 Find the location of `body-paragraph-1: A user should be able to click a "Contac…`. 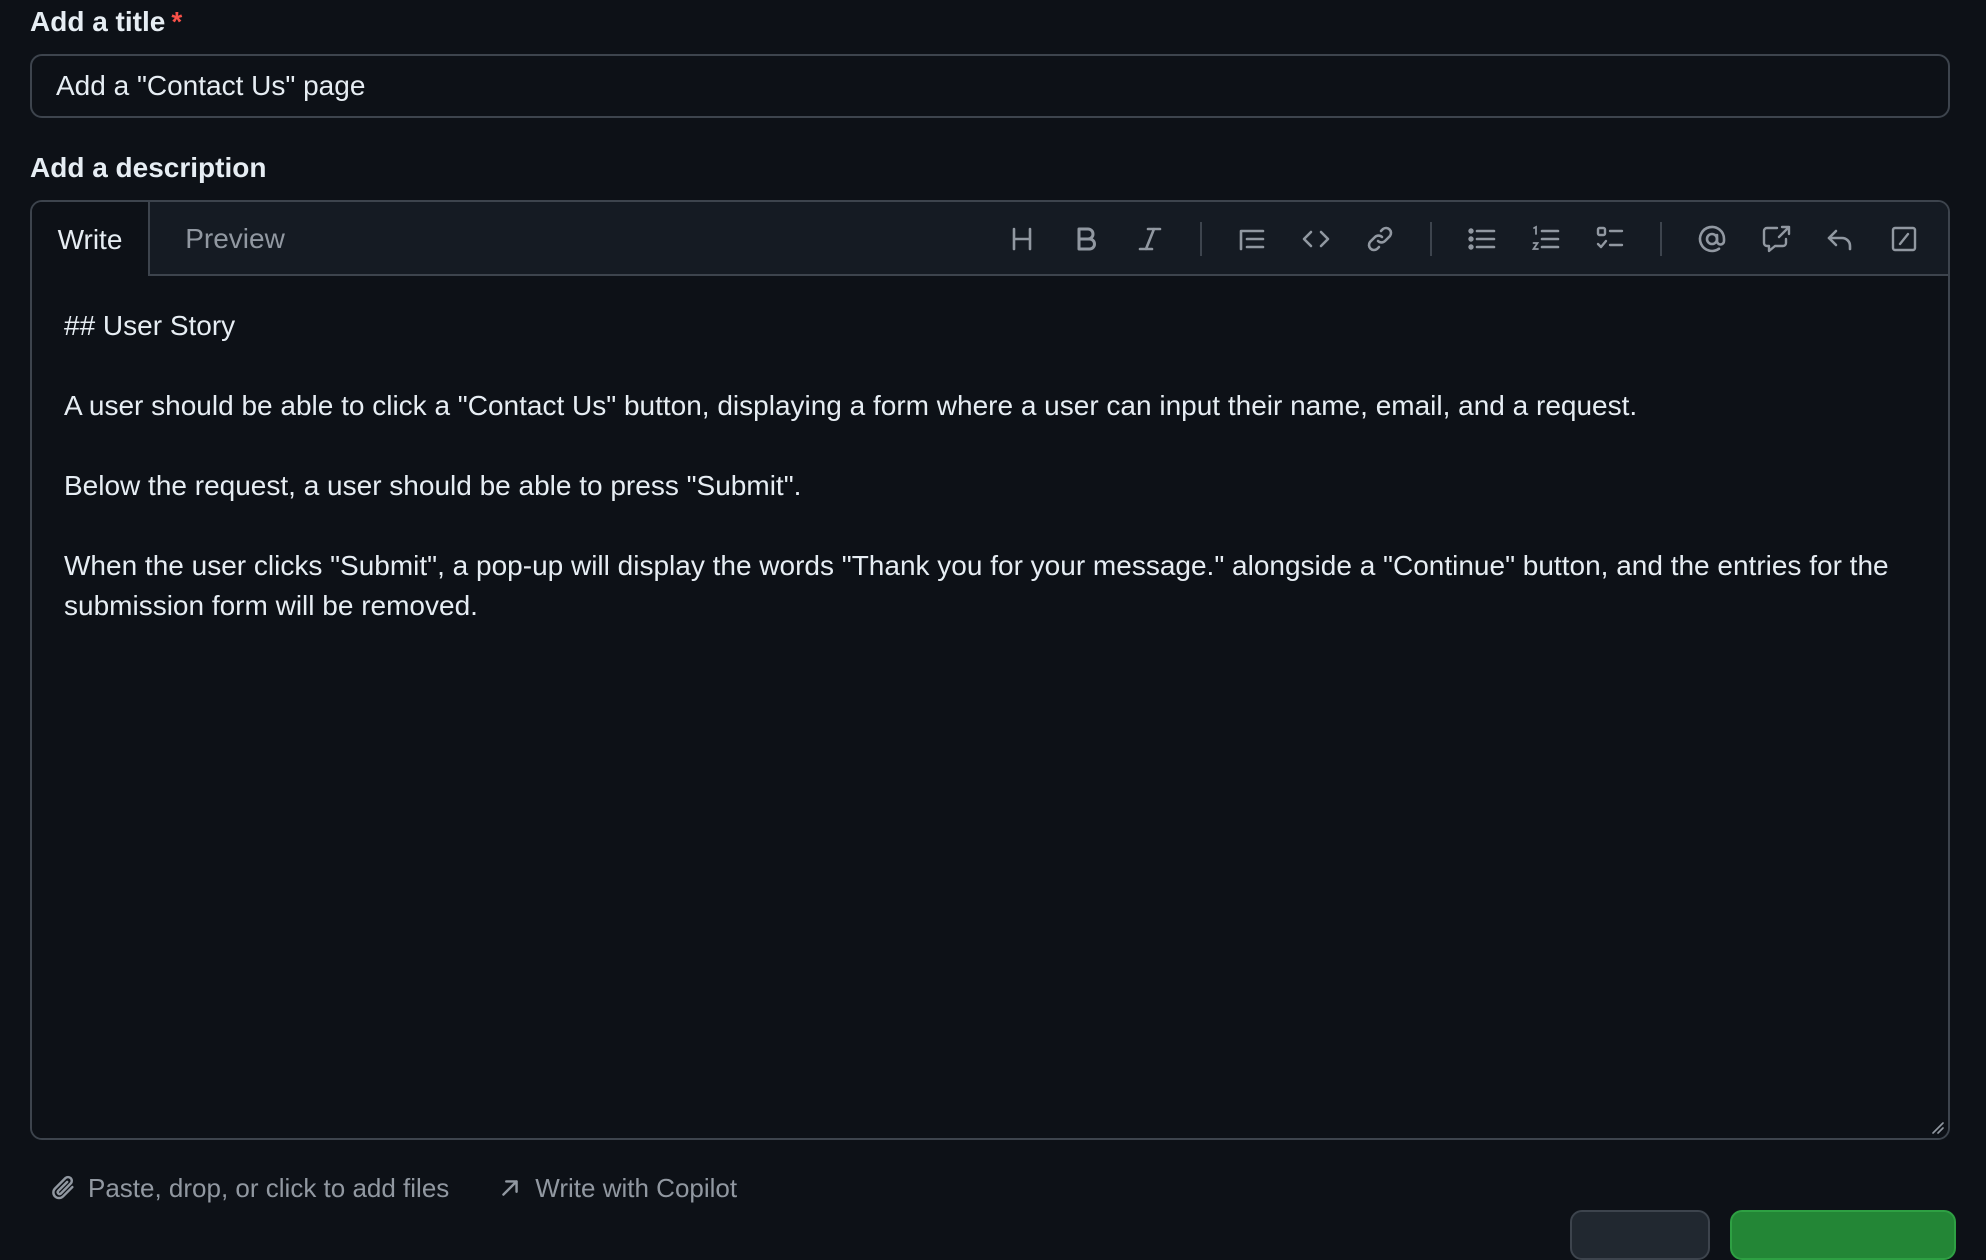

body-paragraph-1: A user should be able to click a "Contac… is located at coordinates (851, 405).